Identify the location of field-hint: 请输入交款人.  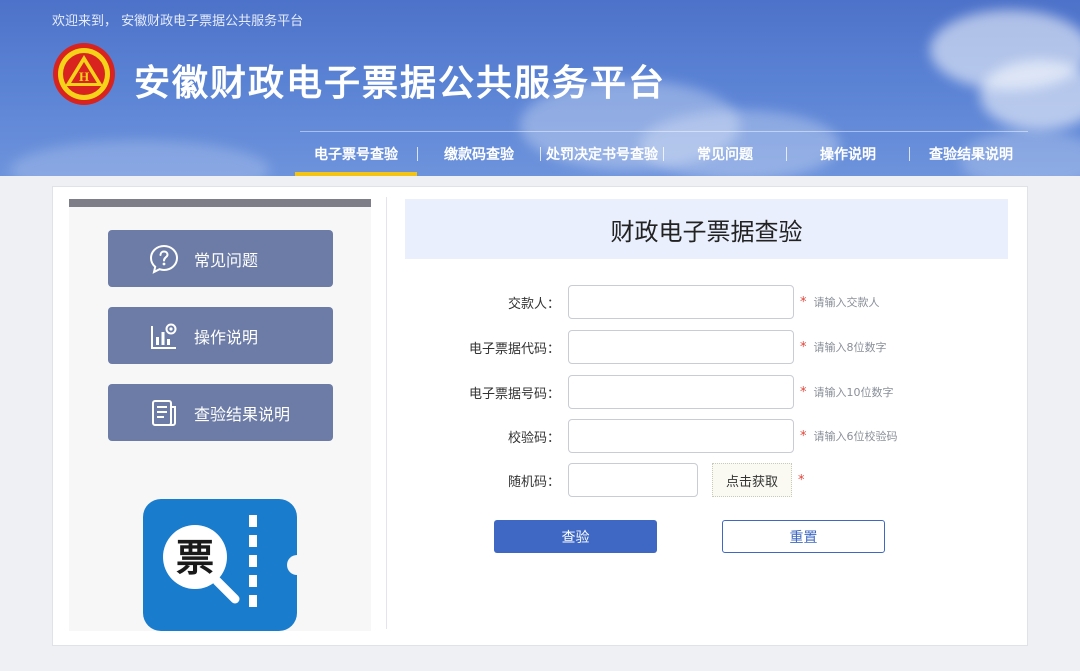
(846, 302).